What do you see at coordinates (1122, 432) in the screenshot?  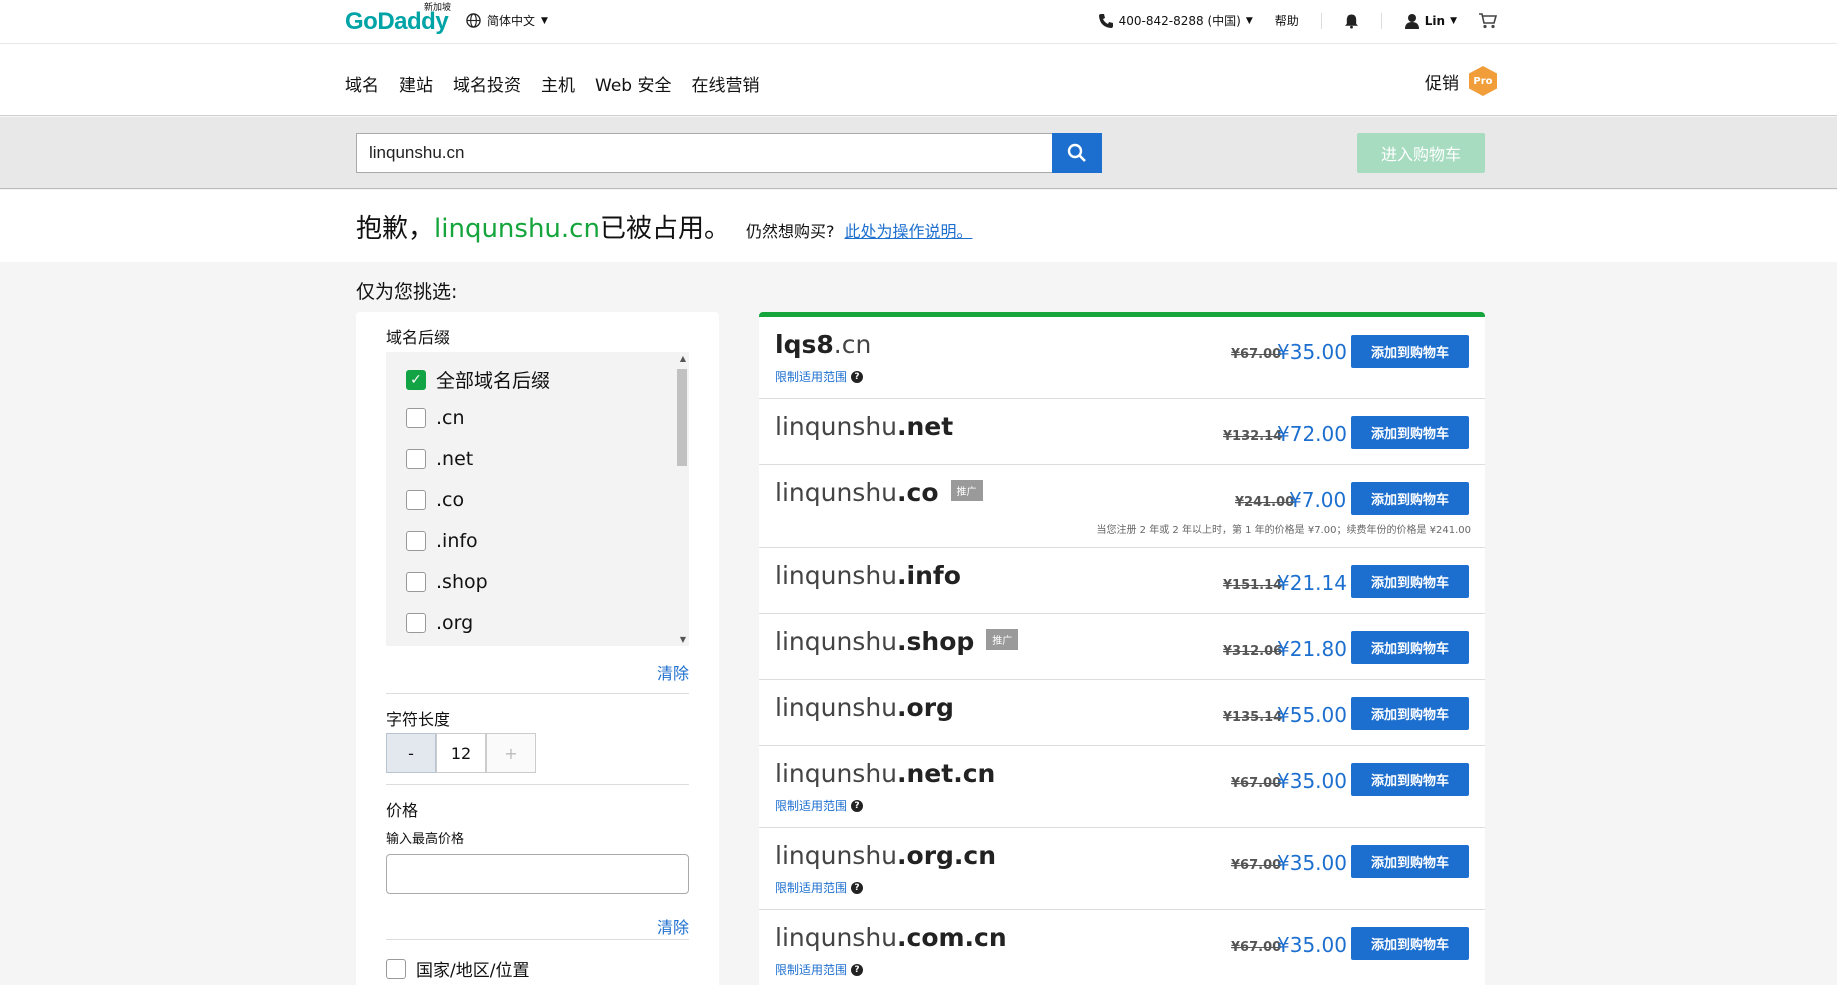 I see `result-row: linqunshu.net ¥132.14 ¥72.00 添加到购物车` at bounding box center [1122, 432].